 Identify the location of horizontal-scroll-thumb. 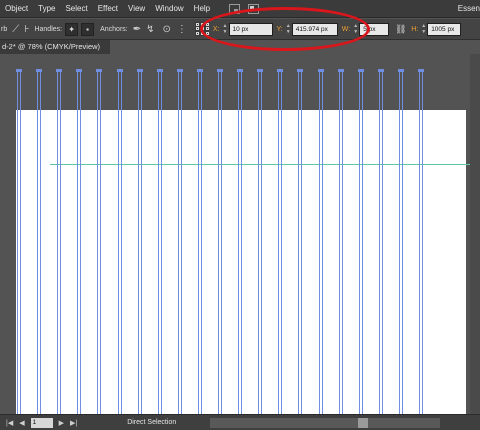
(363, 423).